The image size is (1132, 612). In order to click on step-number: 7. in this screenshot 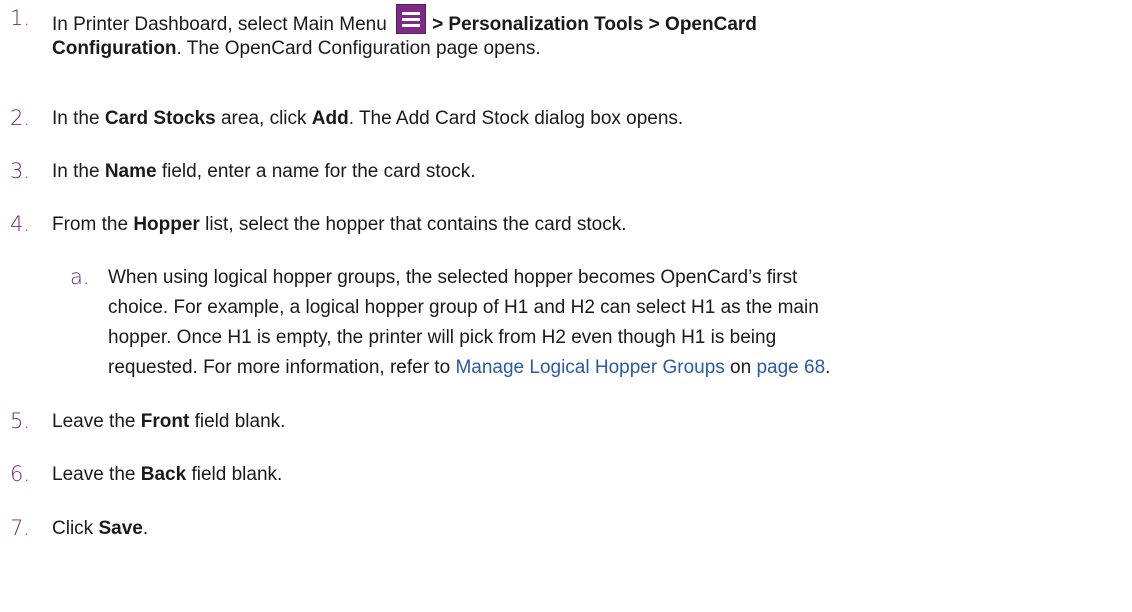, I will do `click(20, 528)`.